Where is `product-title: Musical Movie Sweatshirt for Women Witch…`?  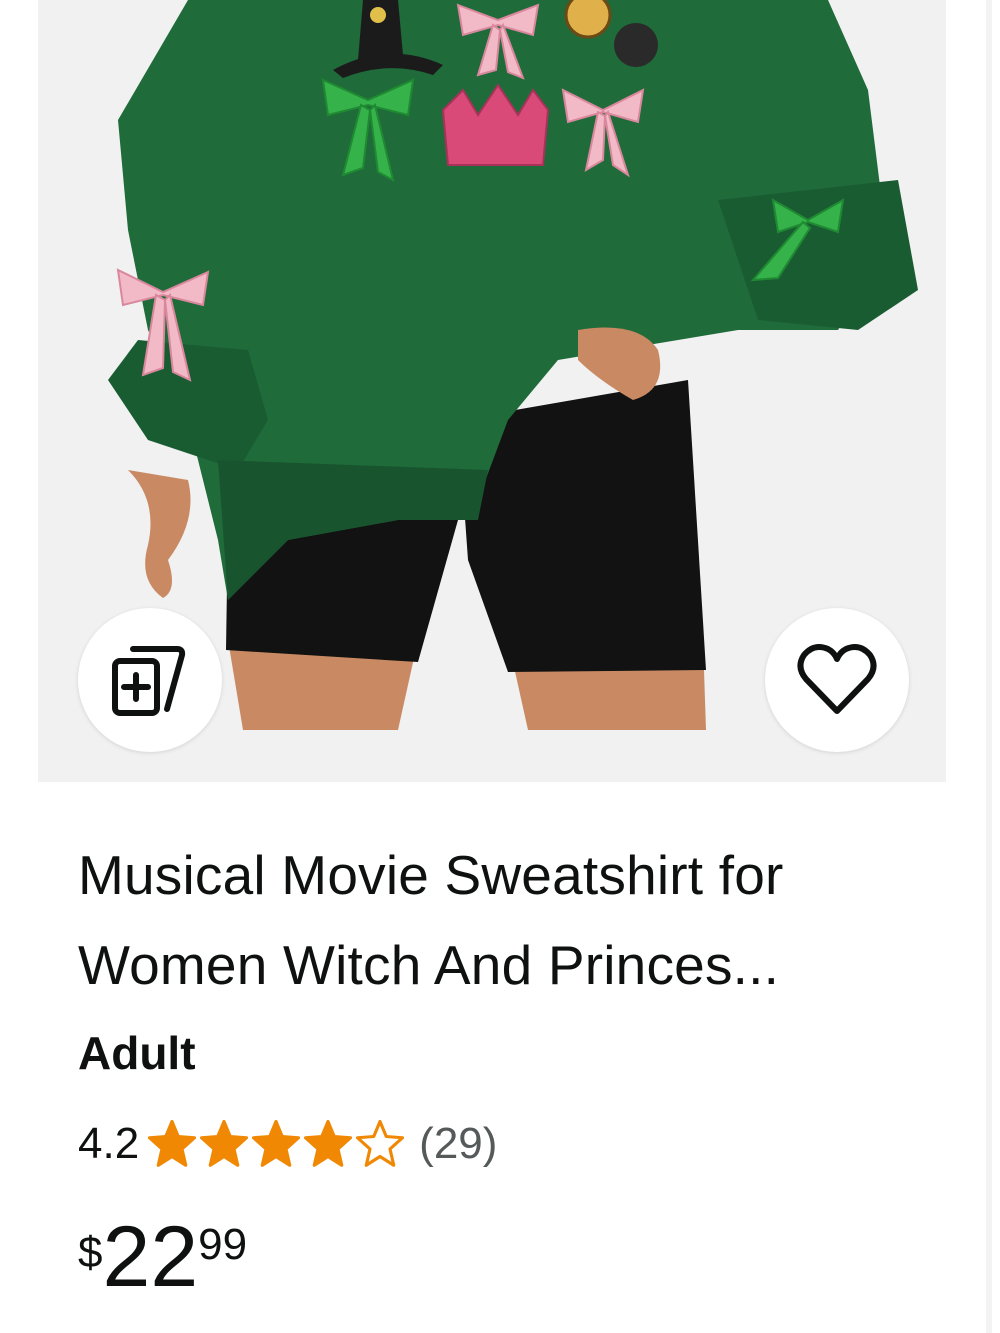 product-title: Musical Movie Sweatshirt for Women Witch… is located at coordinates (498, 920).